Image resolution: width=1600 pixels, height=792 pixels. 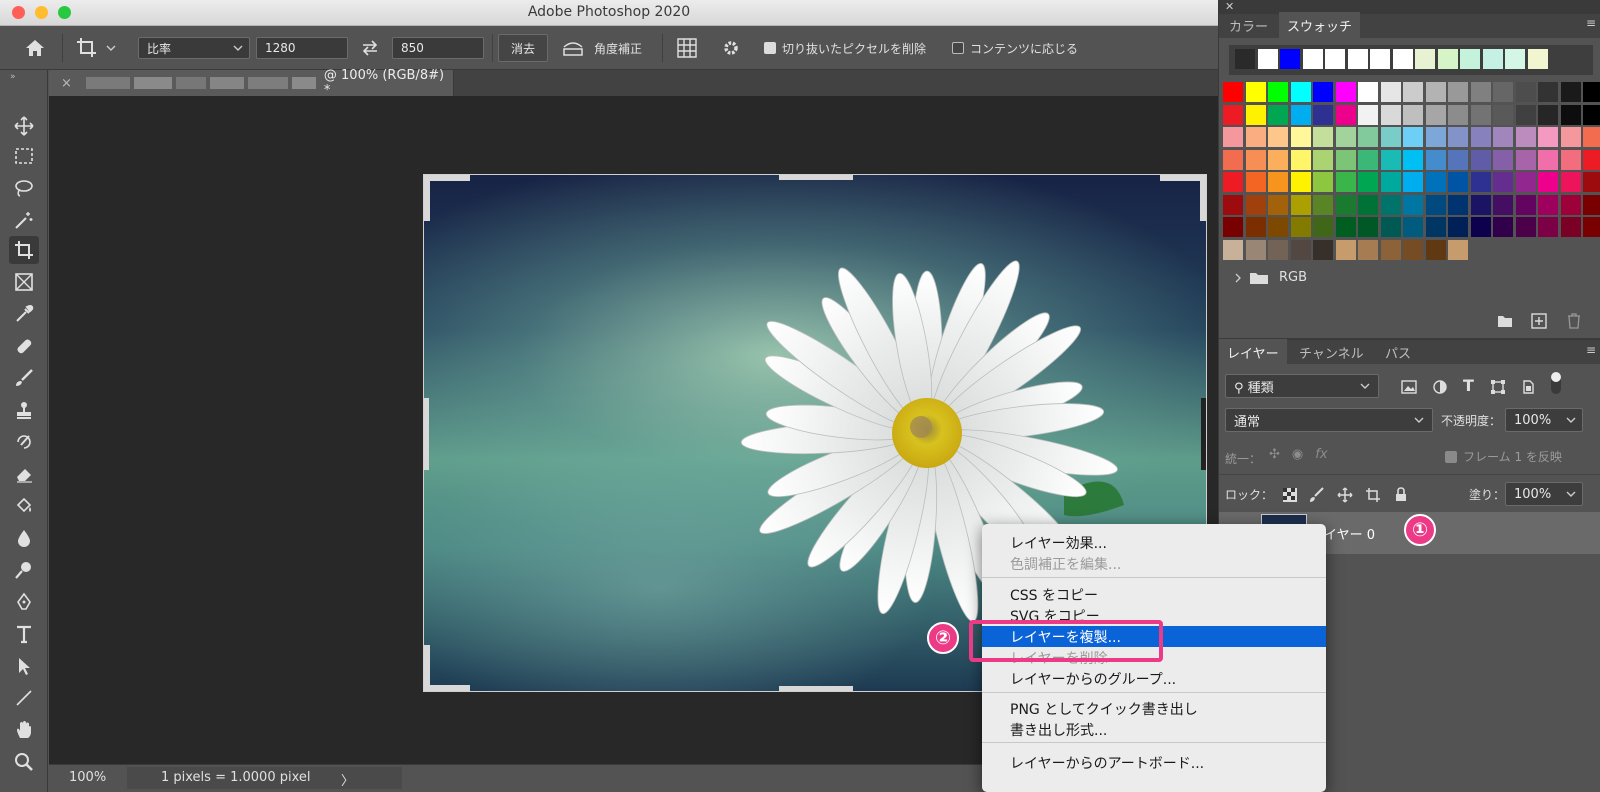 What do you see at coordinates (236, 777) in the screenshot?
I see `document-info: 1 pixels = 1.0000 pixel` at bounding box center [236, 777].